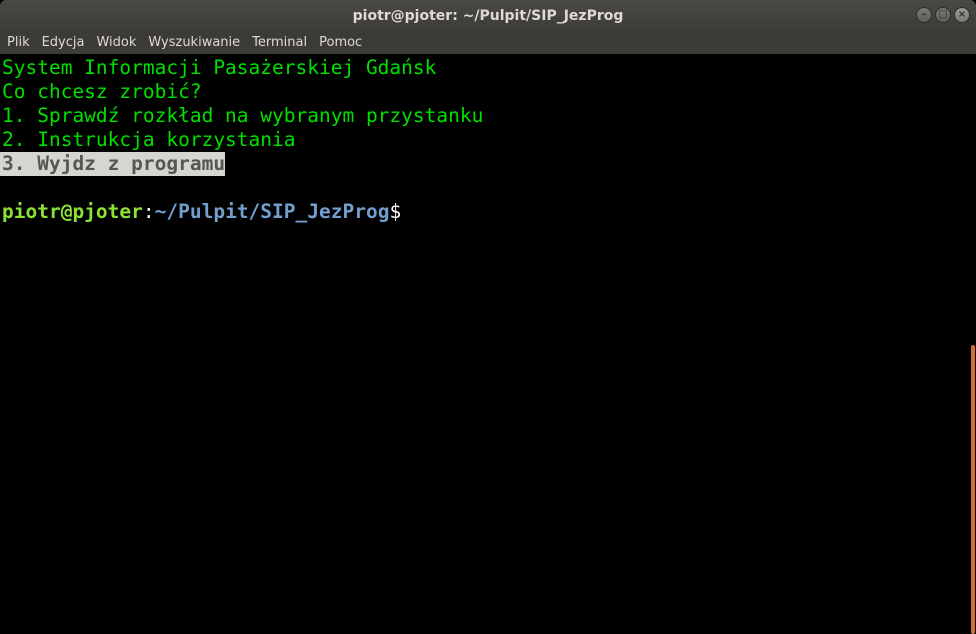  Describe the element at coordinates (272, 211) in the screenshot. I see `prompt-path: ~/Pulpit/SIP_JezProg` at that location.